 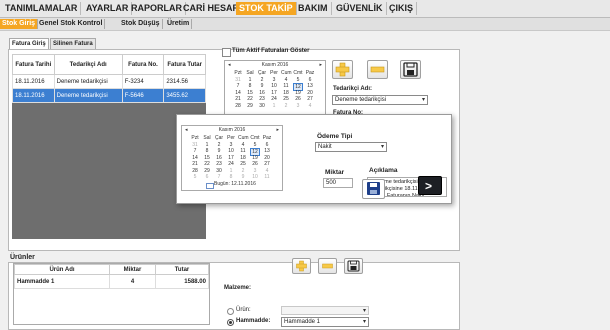 What do you see at coordinates (73, 43) in the screenshot?
I see `tab-silinen-fatura: Silinen Fatura` at bounding box center [73, 43].